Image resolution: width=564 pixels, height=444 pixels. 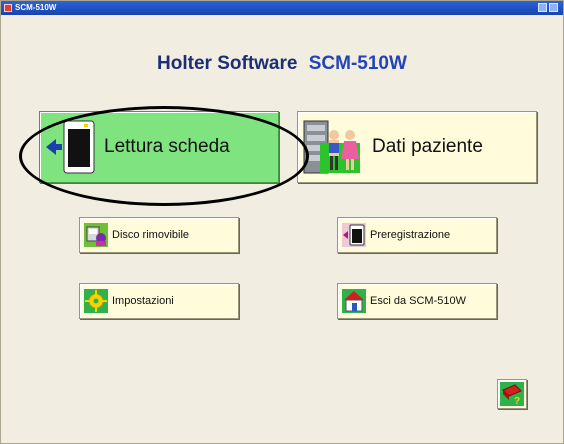 I want to click on close-icon, so click(x=553, y=7).